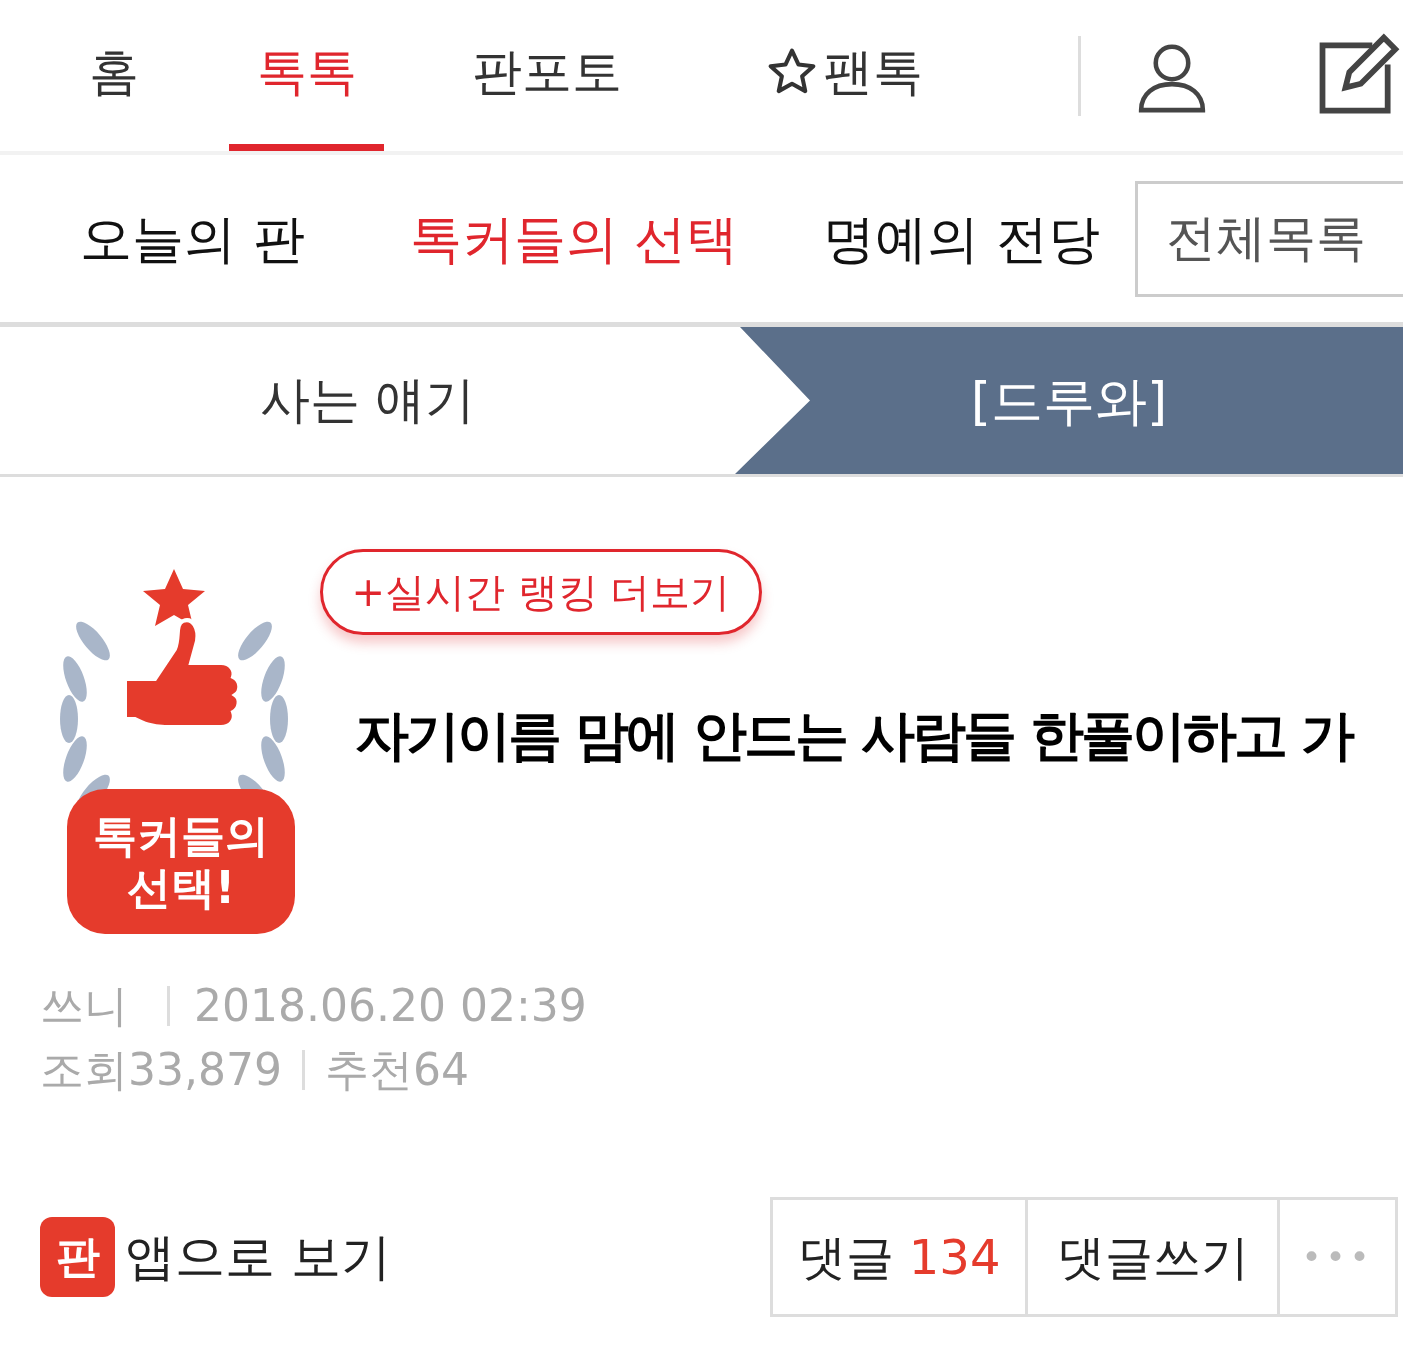 The width and height of the screenshot is (1403, 1371). What do you see at coordinates (1069, 400) in the screenshot?
I see `board-banner: [드루와]` at bounding box center [1069, 400].